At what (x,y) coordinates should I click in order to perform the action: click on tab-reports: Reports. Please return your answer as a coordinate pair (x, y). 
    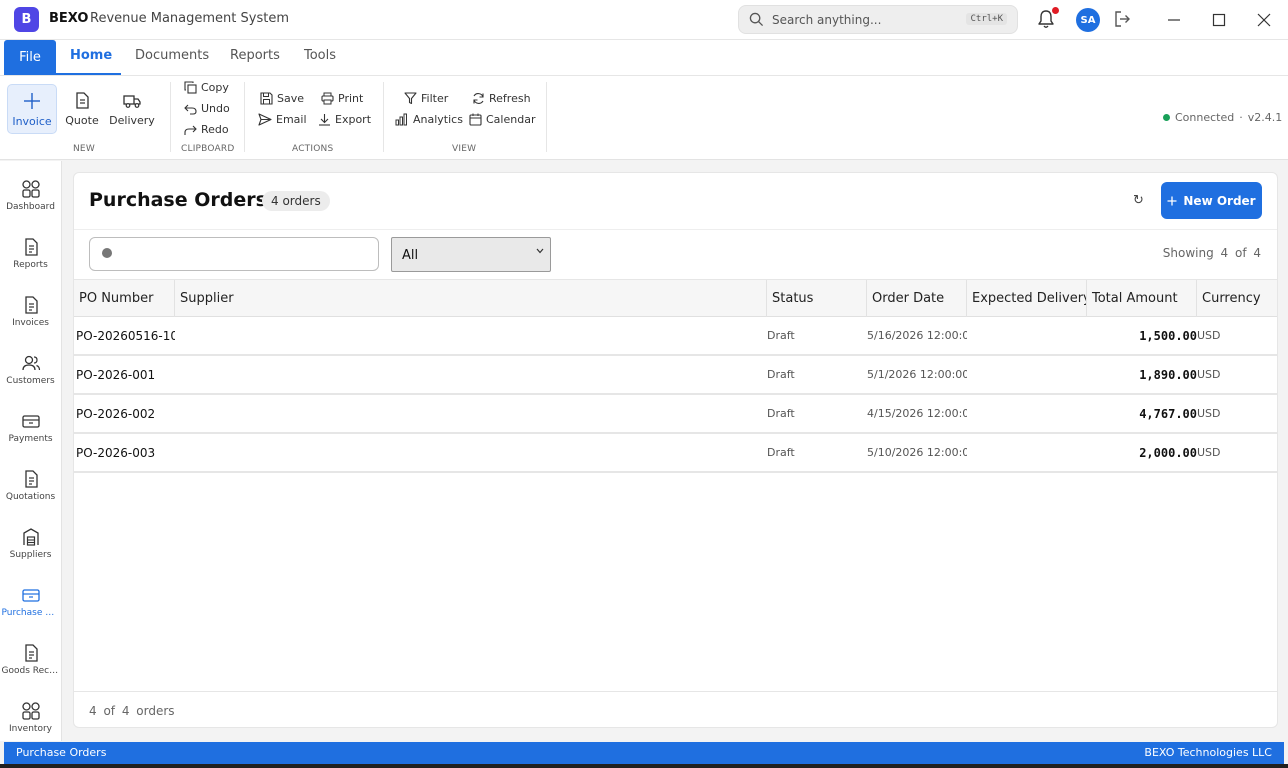
    Looking at the image, I should click on (255, 55).